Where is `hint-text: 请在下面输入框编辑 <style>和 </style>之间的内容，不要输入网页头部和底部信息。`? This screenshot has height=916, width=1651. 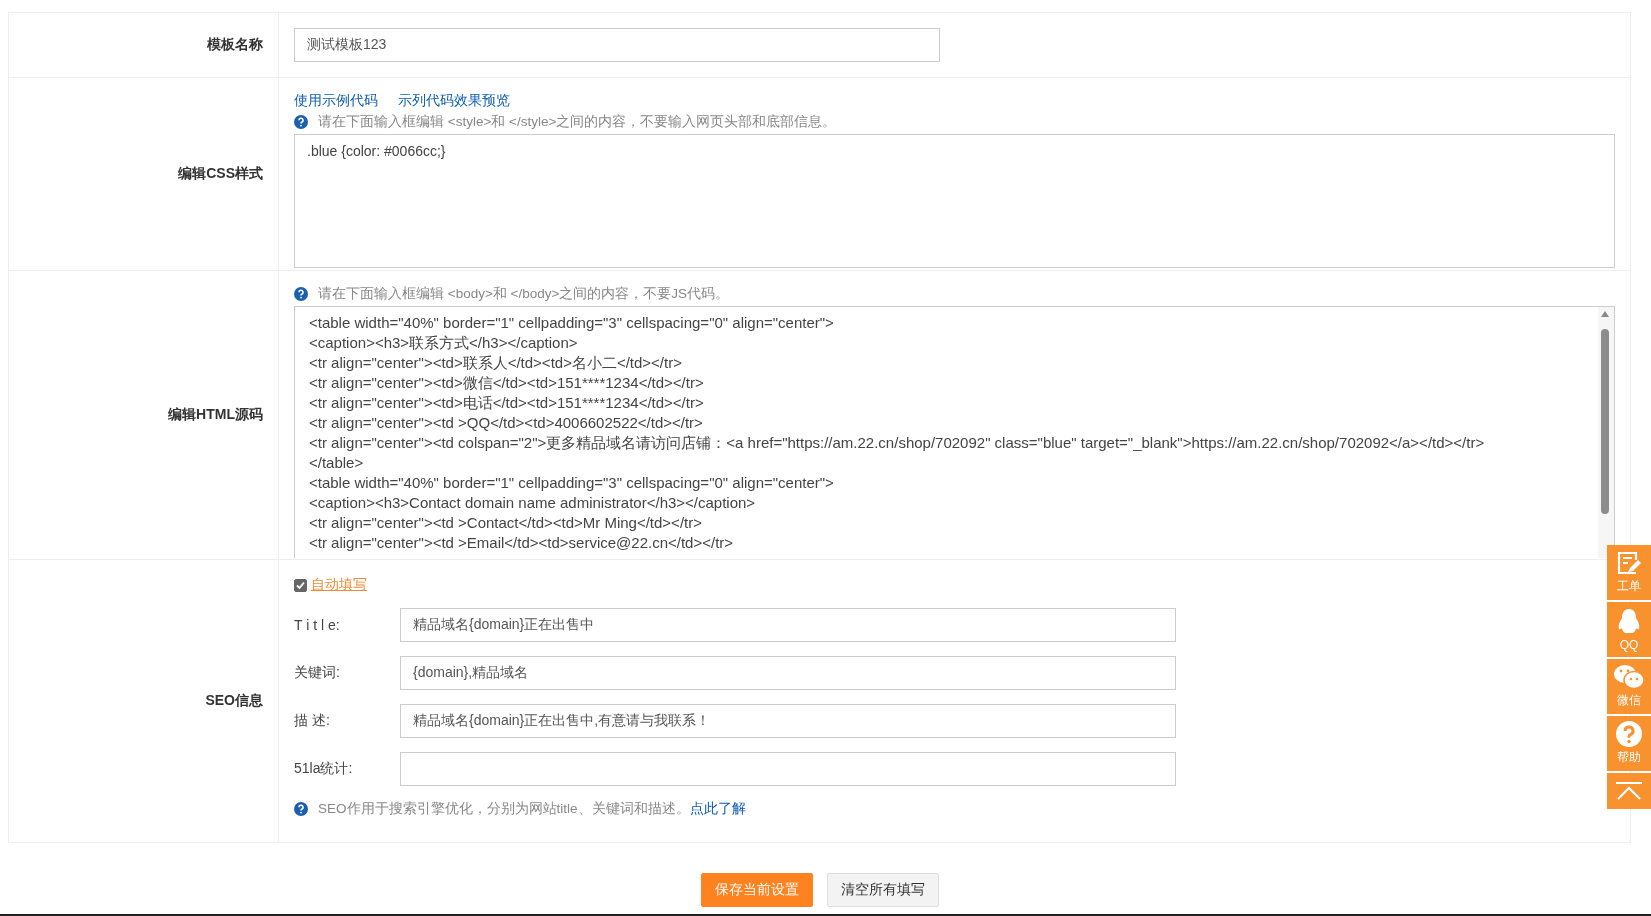
hint-text: 请在下面输入框编辑 <style>和 </style>之间的内容，不要输入网页头部和底部信息。 is located at coordinates (577, 122).